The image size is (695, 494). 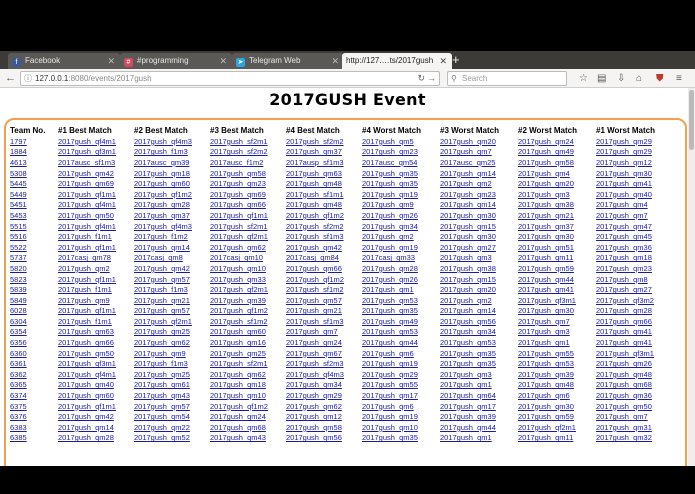 What do you see at coordinates (546, 268) in the screenshot?
I see `match-link: 2017gush_qm59` at bounding box center [546, 268].